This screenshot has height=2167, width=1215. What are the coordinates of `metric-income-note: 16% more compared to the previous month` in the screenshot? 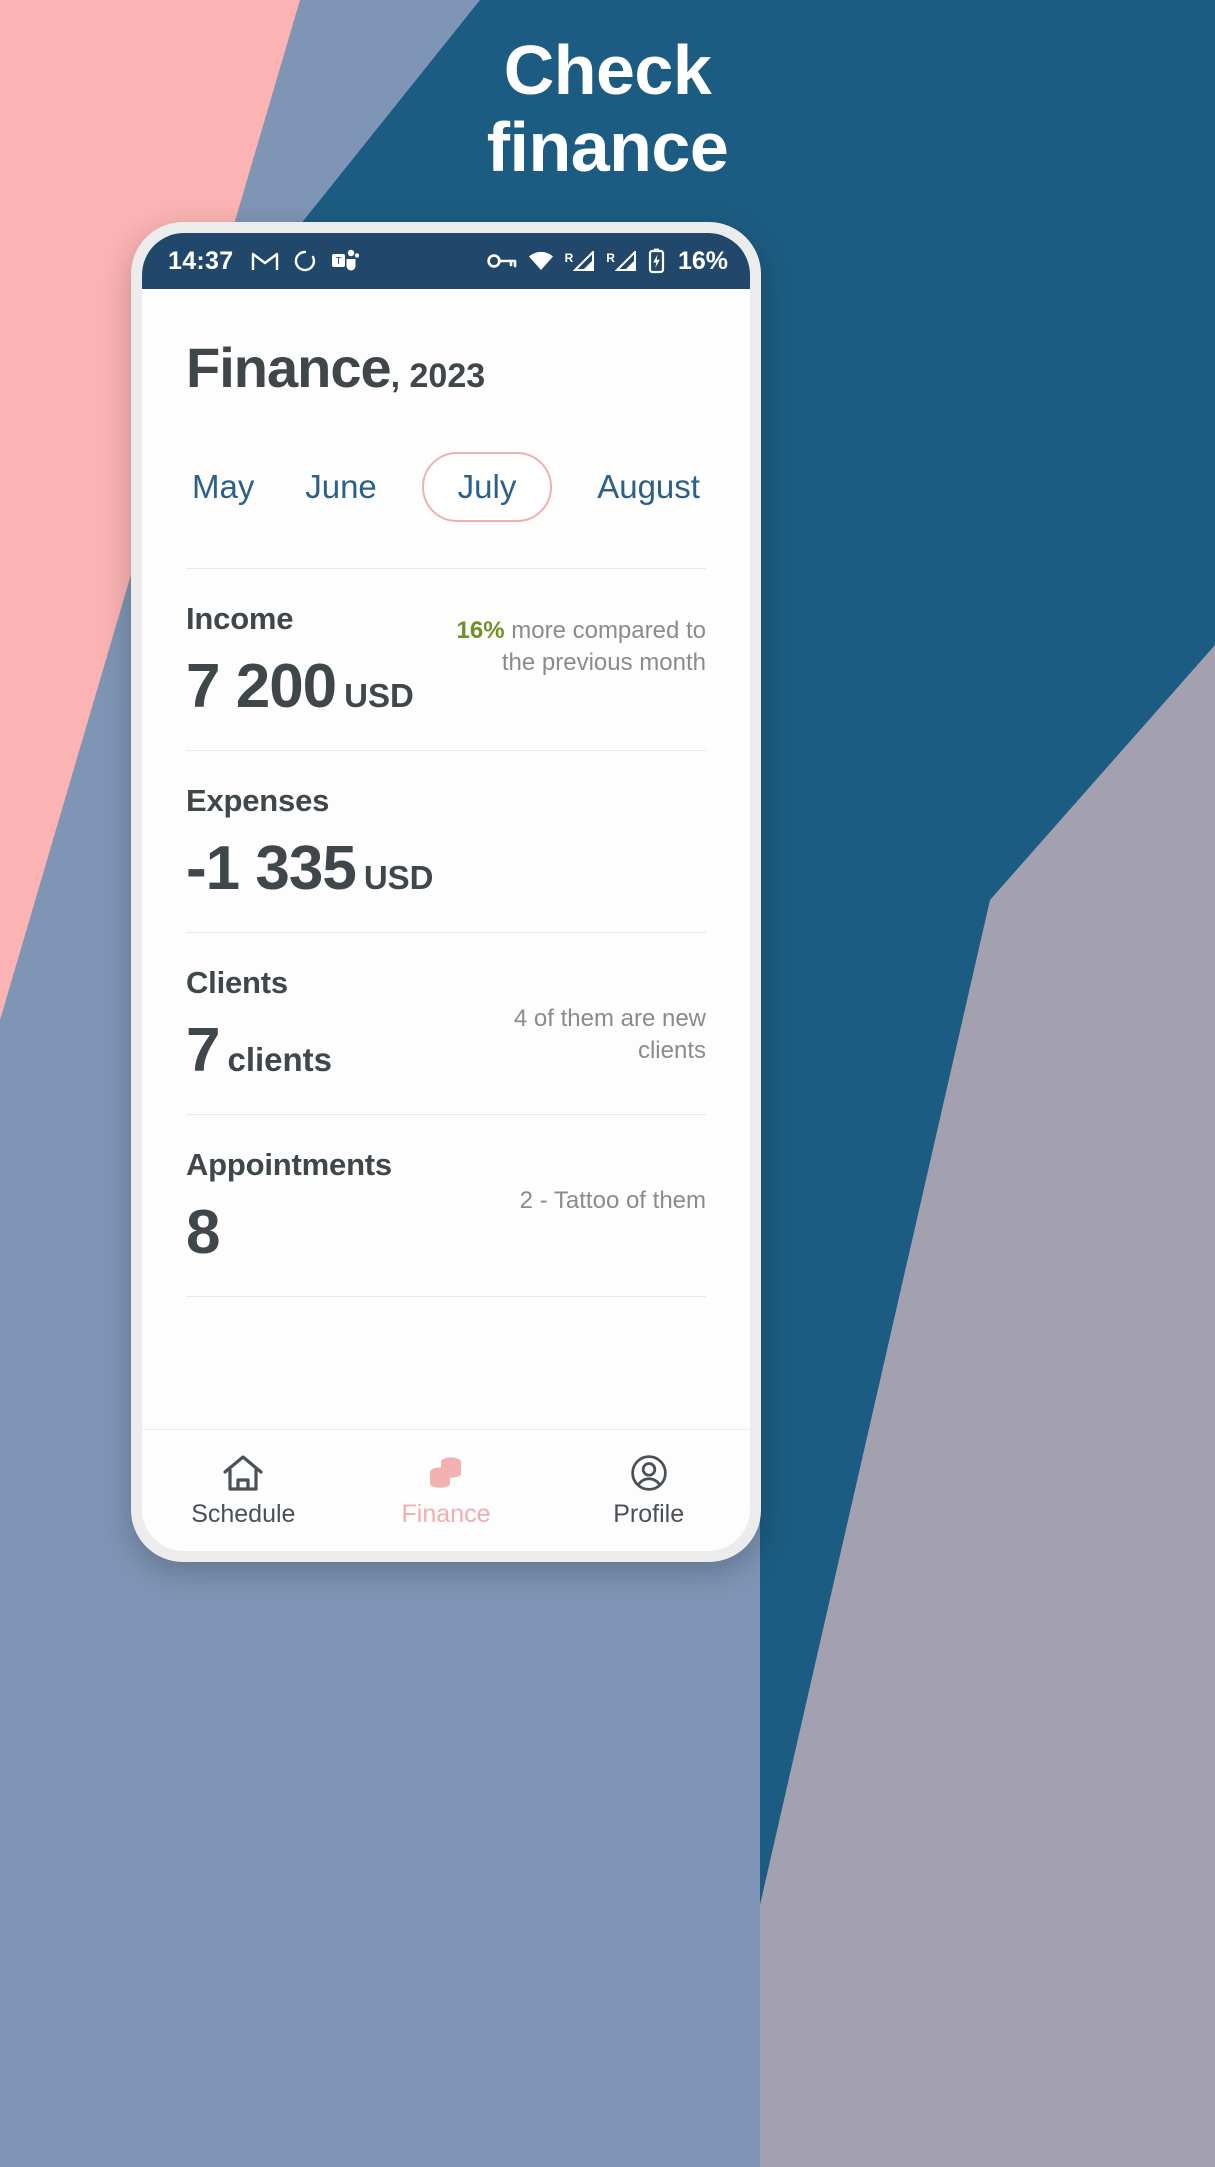 It's located at (581, 647).